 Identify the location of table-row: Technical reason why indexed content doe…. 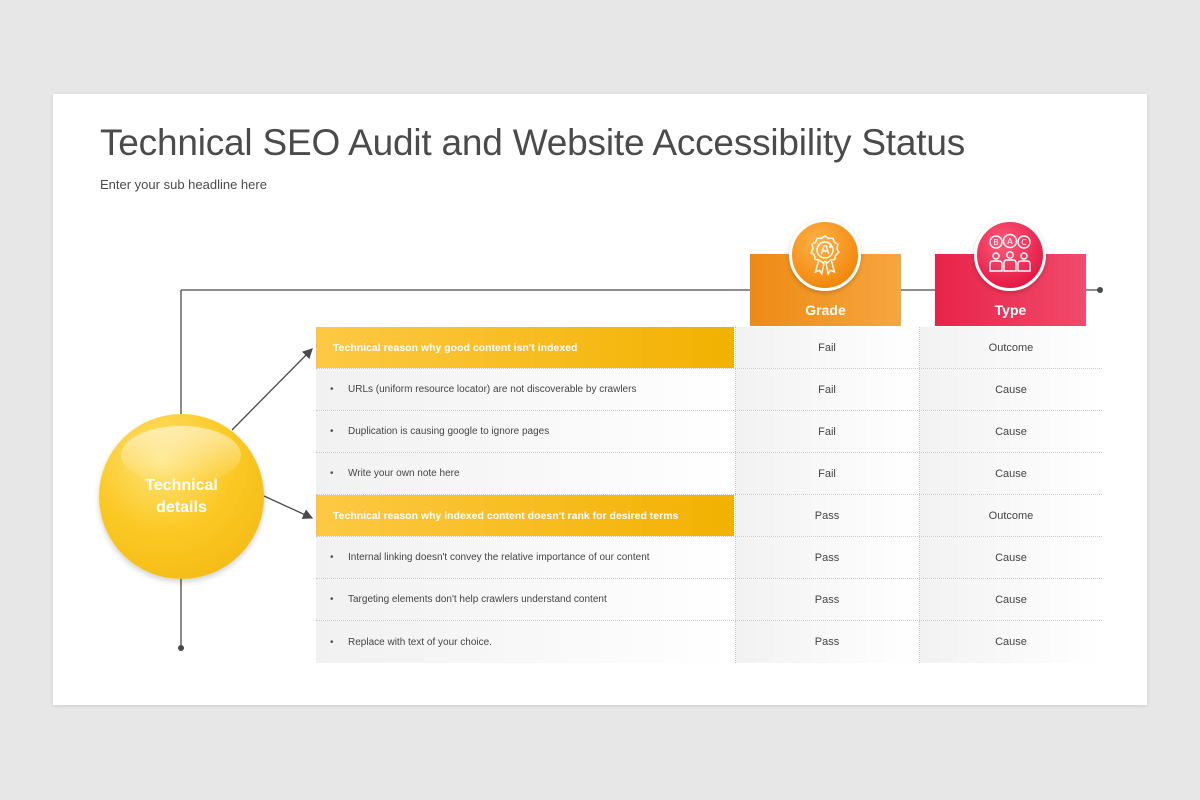
(709, 516).